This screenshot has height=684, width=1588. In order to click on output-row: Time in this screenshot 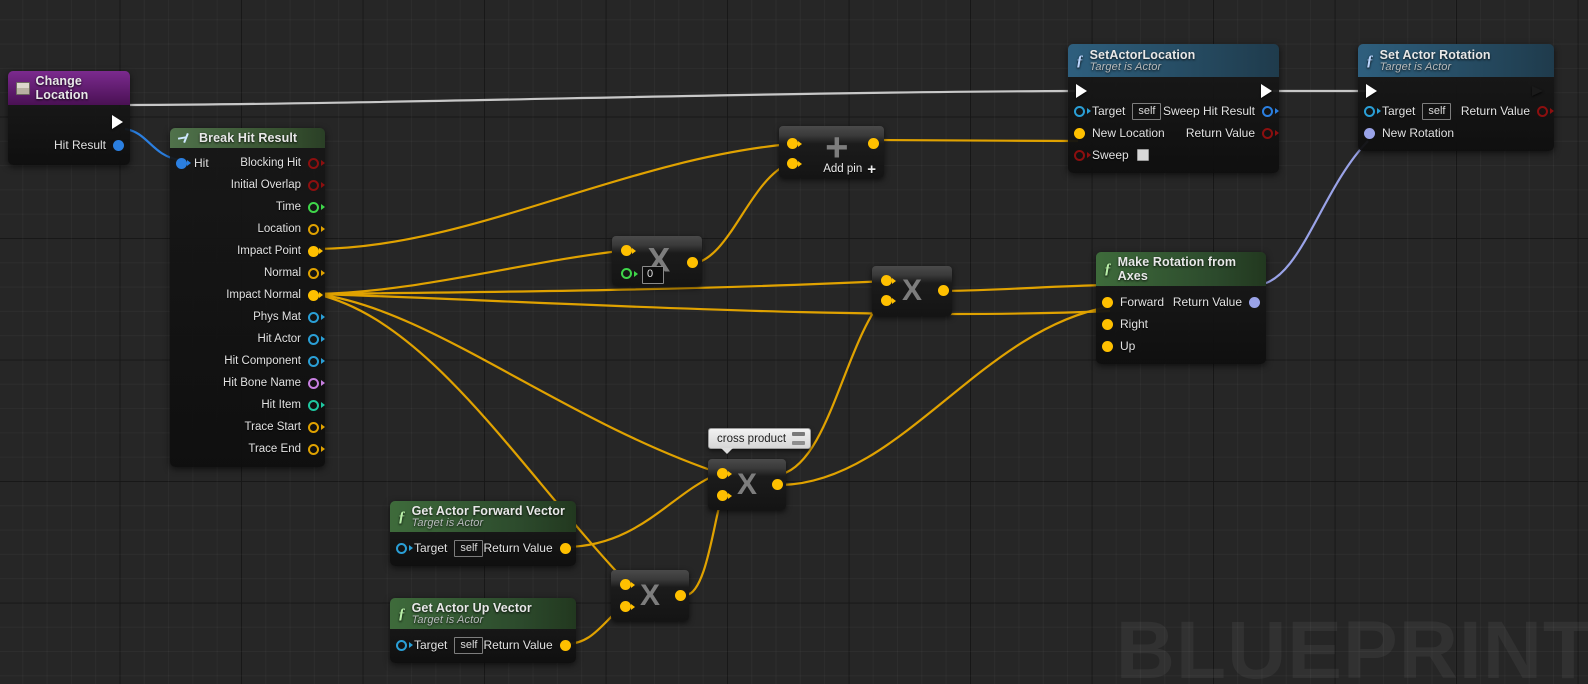, I will do `click(247, 207)`.